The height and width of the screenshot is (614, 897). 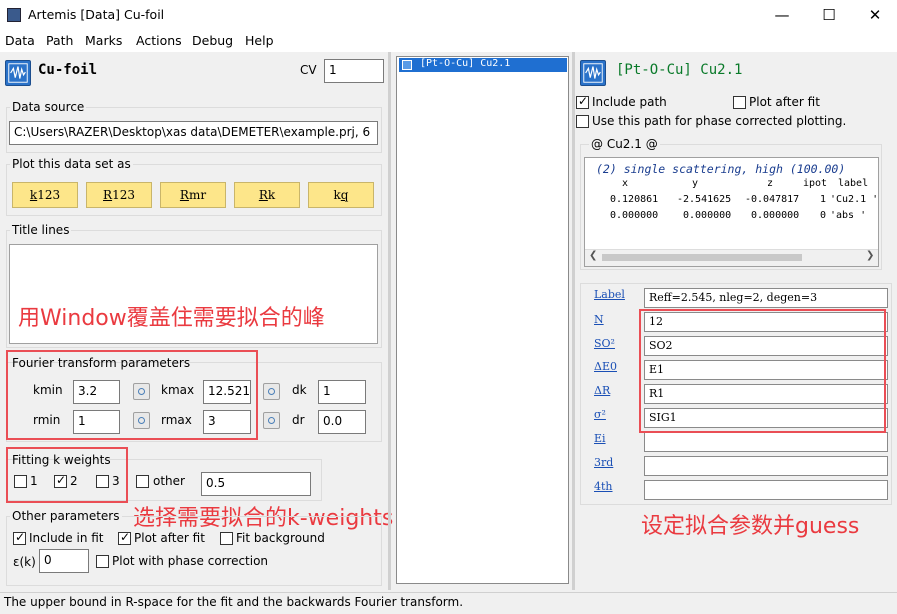 What do you see at coordinates (59, 40) in the screenshot?
I see `menu-path: Path` at bounding box center [59, 40].